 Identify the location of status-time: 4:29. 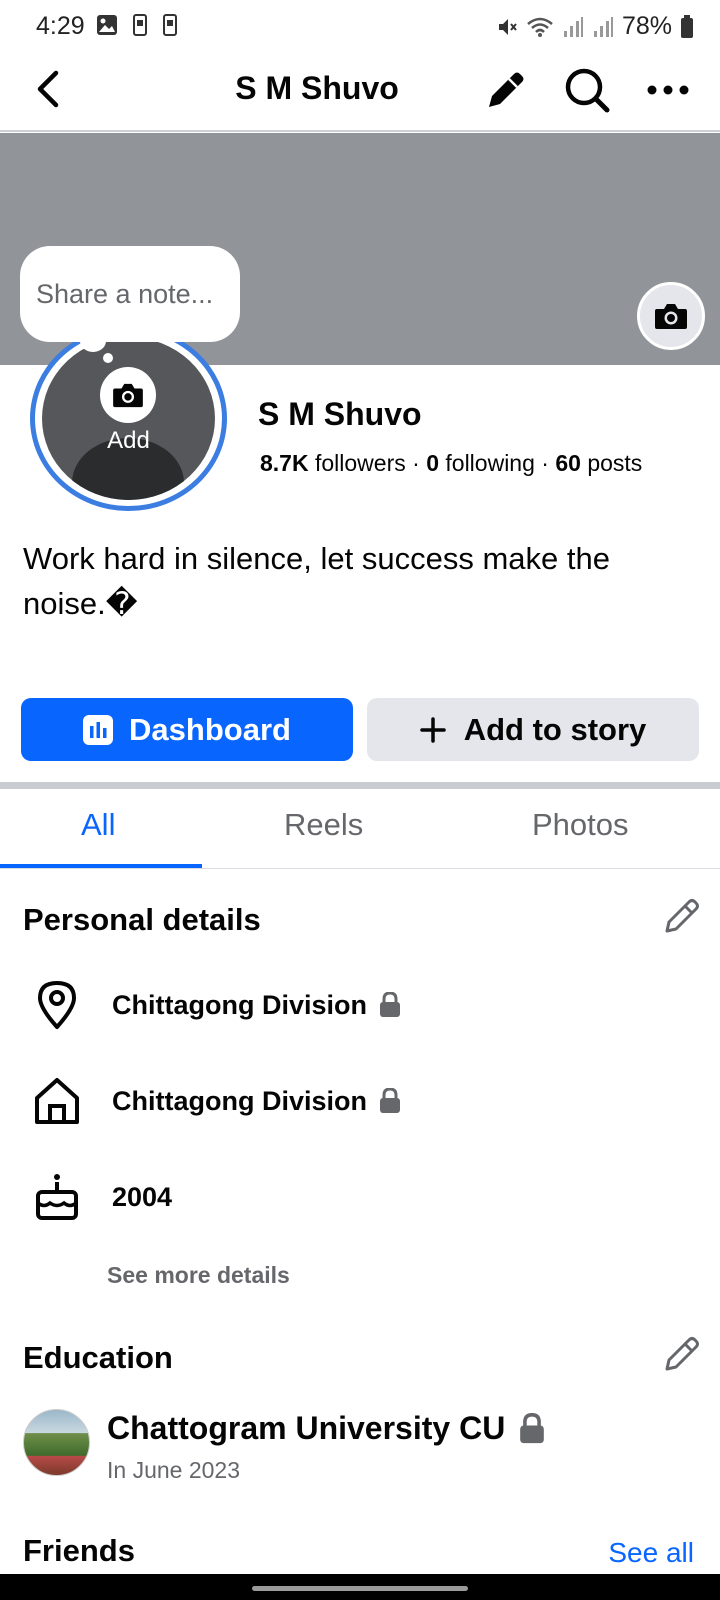
(60, 26).